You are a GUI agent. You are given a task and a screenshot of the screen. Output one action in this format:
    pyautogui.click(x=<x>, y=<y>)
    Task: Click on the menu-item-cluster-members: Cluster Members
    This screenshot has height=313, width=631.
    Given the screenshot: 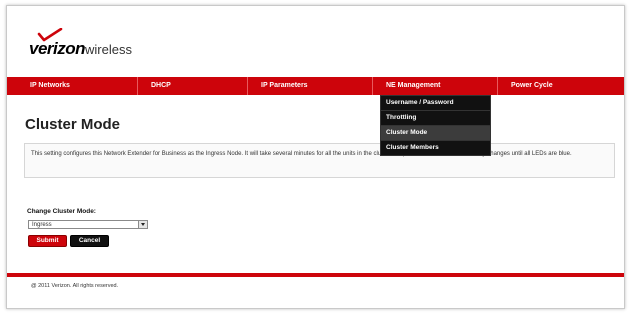 What is the action you would take?
    pyautogui.click(x=435, y=148)
    